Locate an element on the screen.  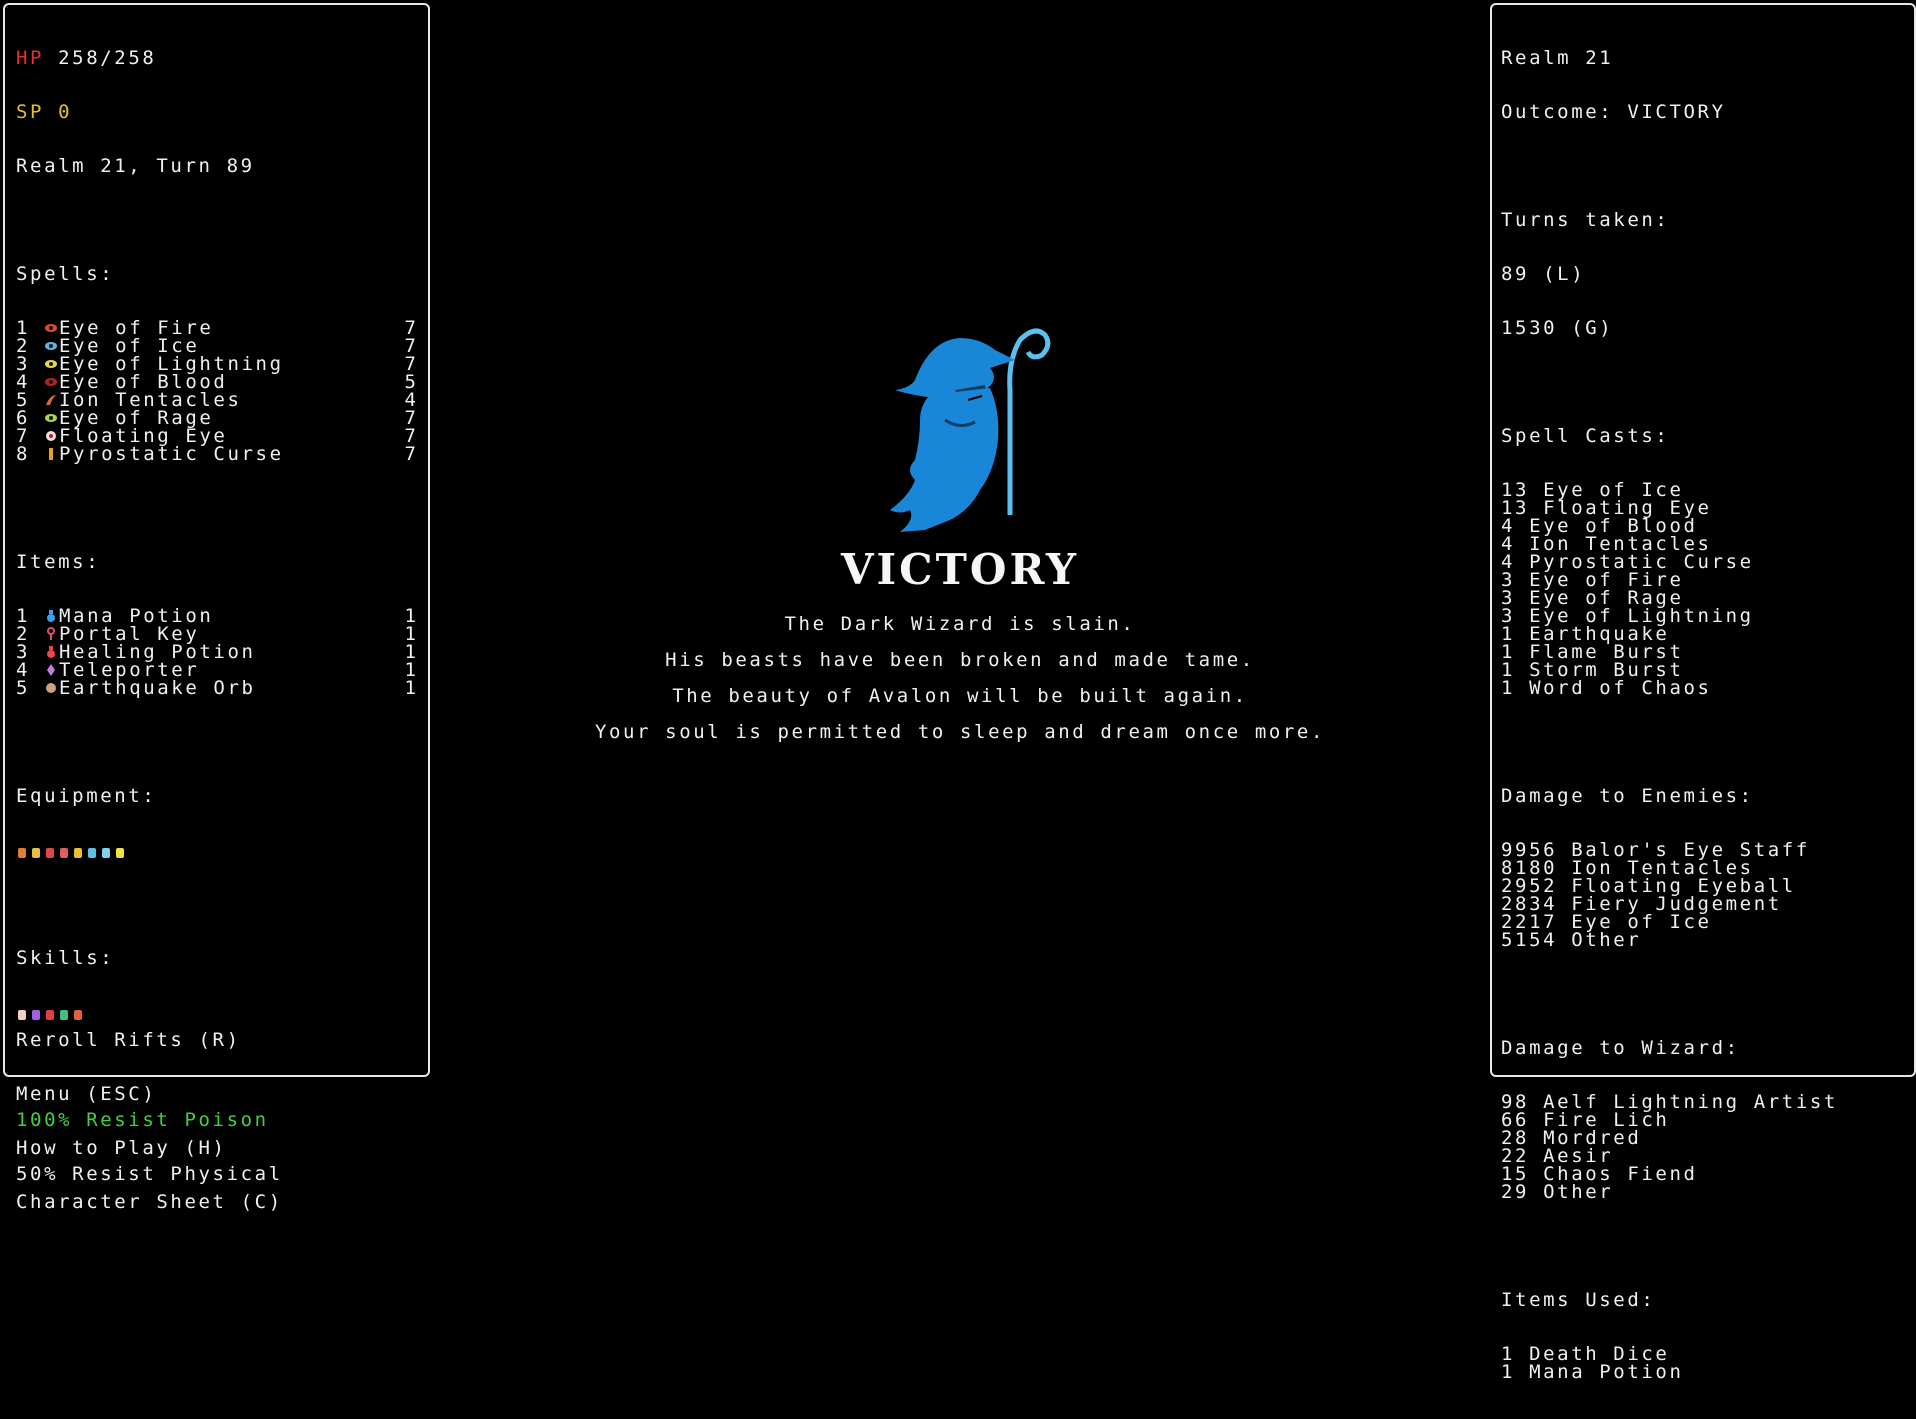
tentacle-icon is located at coordinates (51, 399).